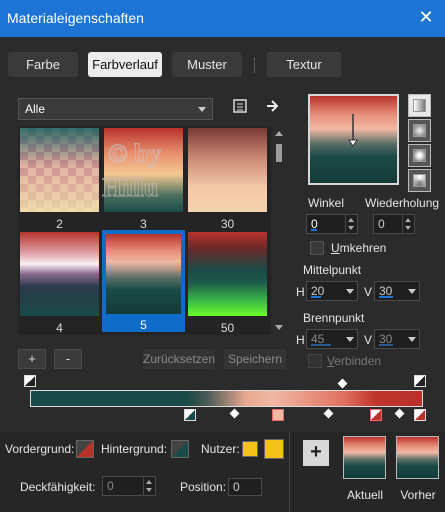 The width and height of the screenshot is (445, 512). I want to click on midpoint-h-spinner: 20, so click(332, 291).